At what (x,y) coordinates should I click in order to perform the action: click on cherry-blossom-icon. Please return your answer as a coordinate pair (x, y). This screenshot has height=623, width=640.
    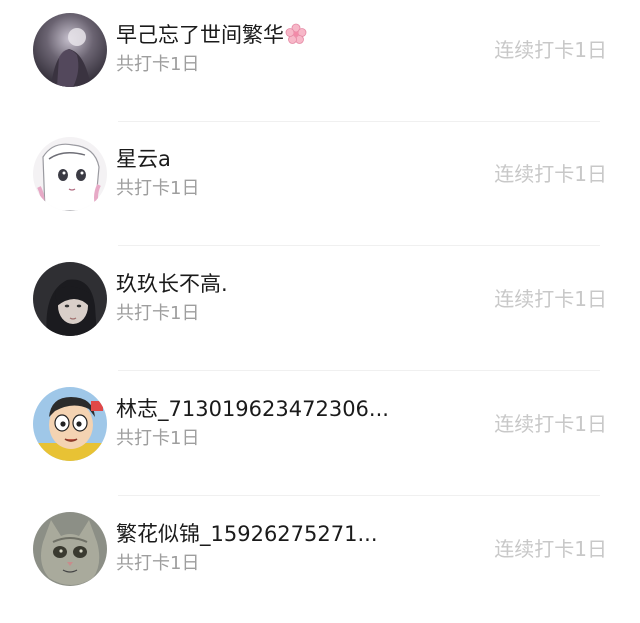
    Looking at the image, I should click on (296, 37).